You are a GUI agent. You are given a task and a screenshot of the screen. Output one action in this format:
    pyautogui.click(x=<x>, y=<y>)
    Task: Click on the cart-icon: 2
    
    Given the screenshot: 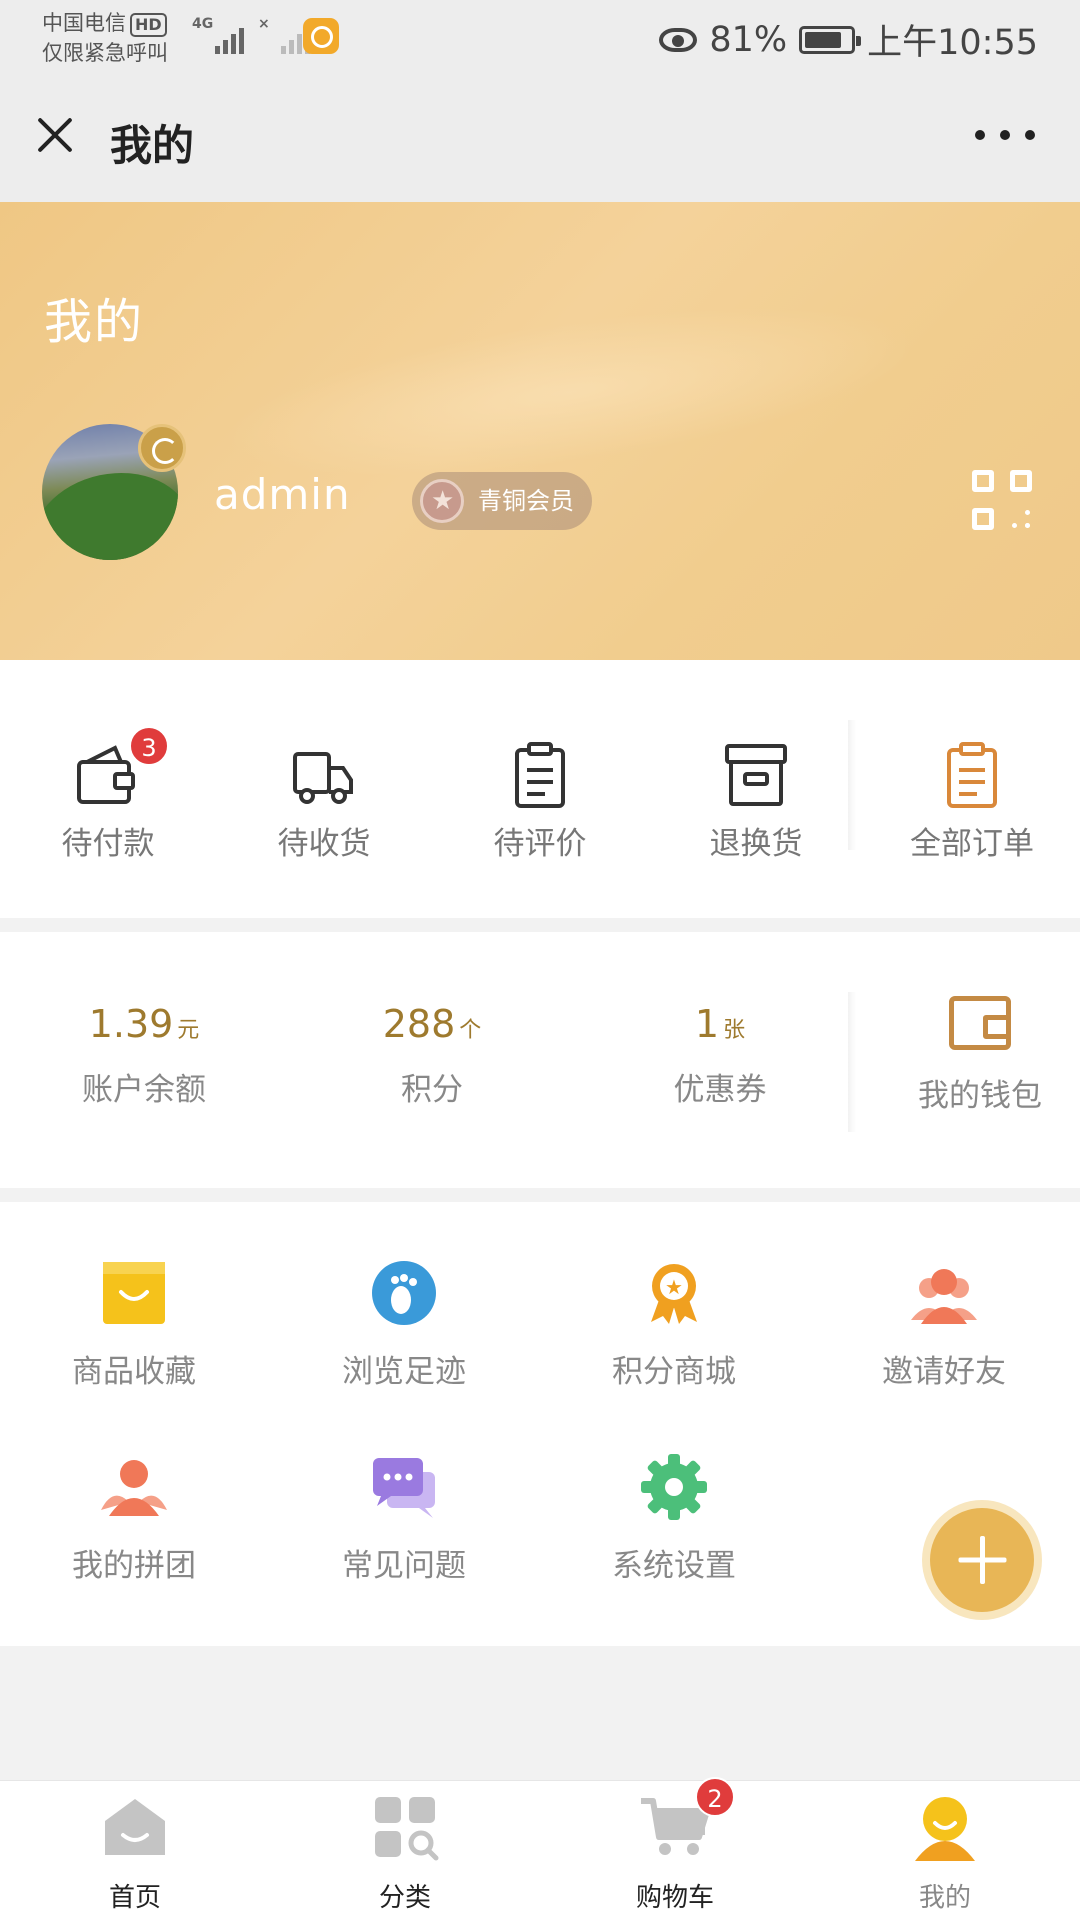 What is the action you would take?
    pyautogui.click(x=687, y=1820)
    